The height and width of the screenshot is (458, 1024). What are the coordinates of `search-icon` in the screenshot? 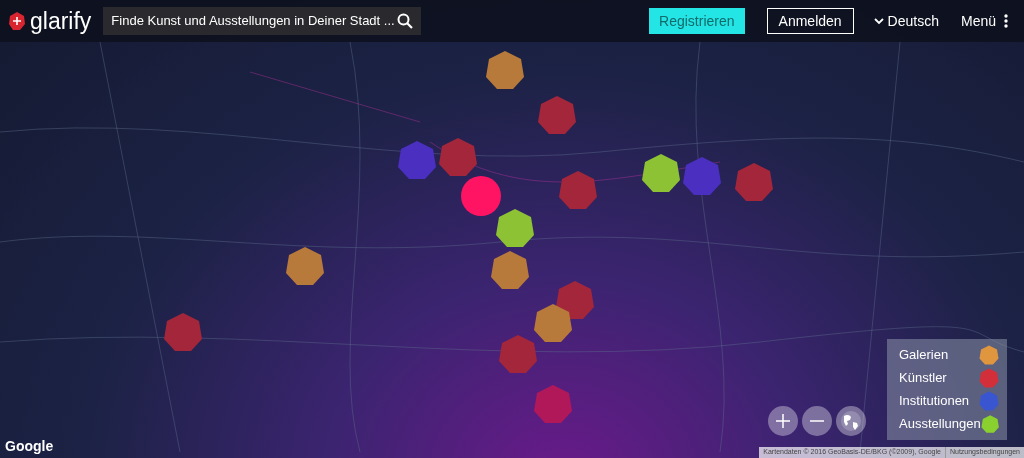 It's located at (405, 21).